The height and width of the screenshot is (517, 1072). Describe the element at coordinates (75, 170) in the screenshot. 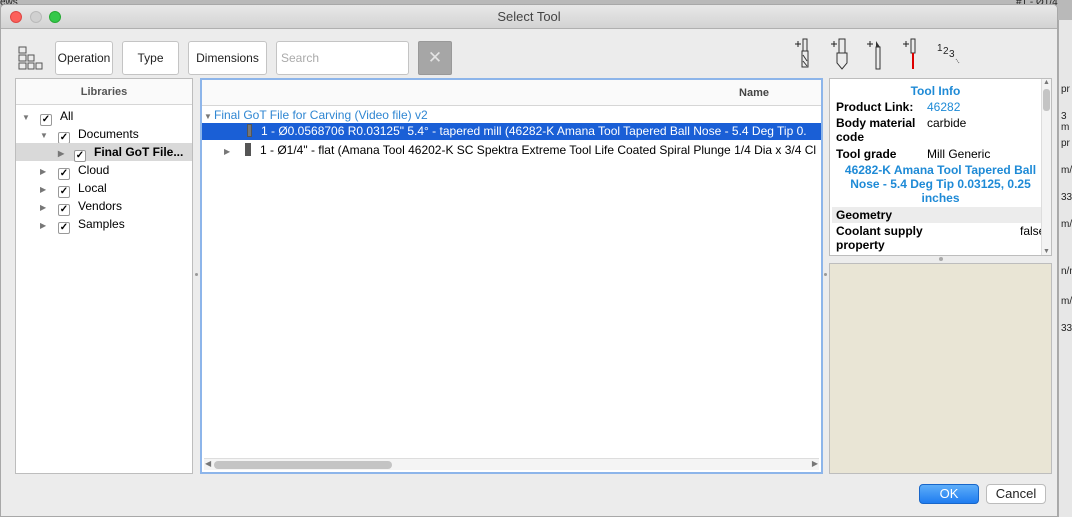

I see `library-item-cloud: ▶ ✓ Cloud` at that location.